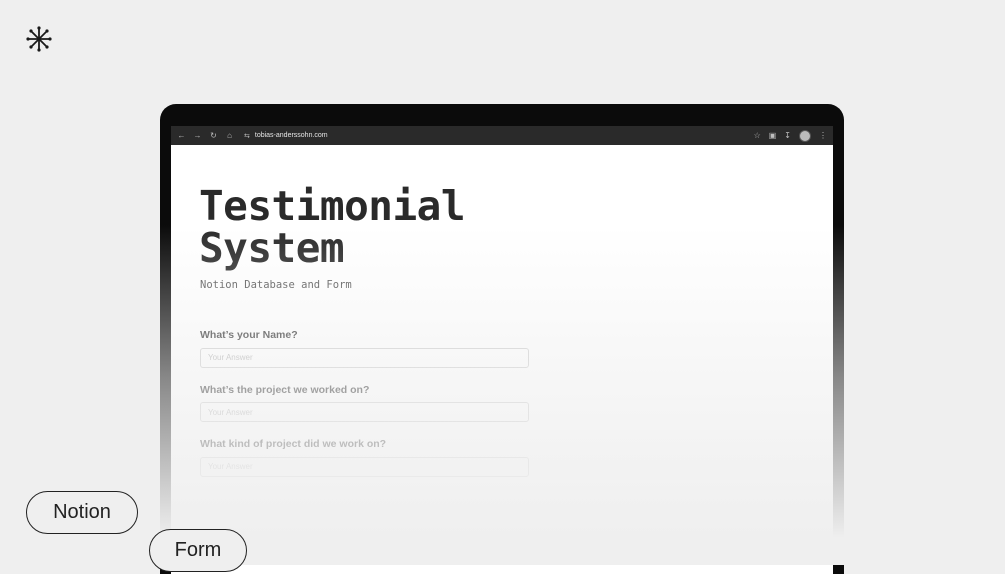 The height and width of the screenshot is (574, 1005). Describe the element at coordinates (502, 135) in the screenshot. I see `browser-toolbar: ← → ↻ ⌂ ⇆ tobias-anderssohn.com ☆ ▣ ↧ ⋮` at that location.